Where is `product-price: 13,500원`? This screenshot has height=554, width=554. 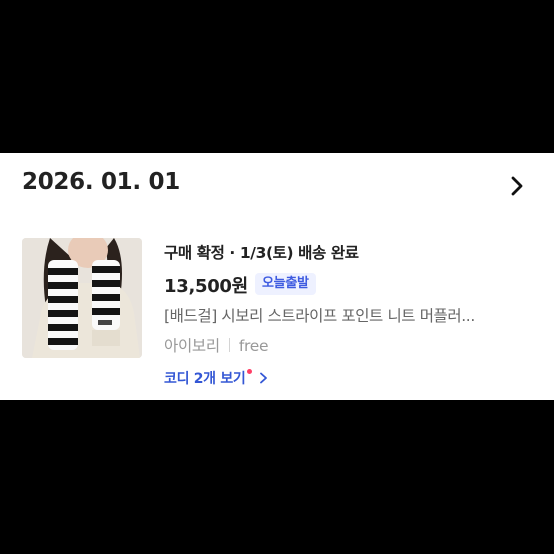
product-price: 13,500원 is located at coordinates (206, 286).